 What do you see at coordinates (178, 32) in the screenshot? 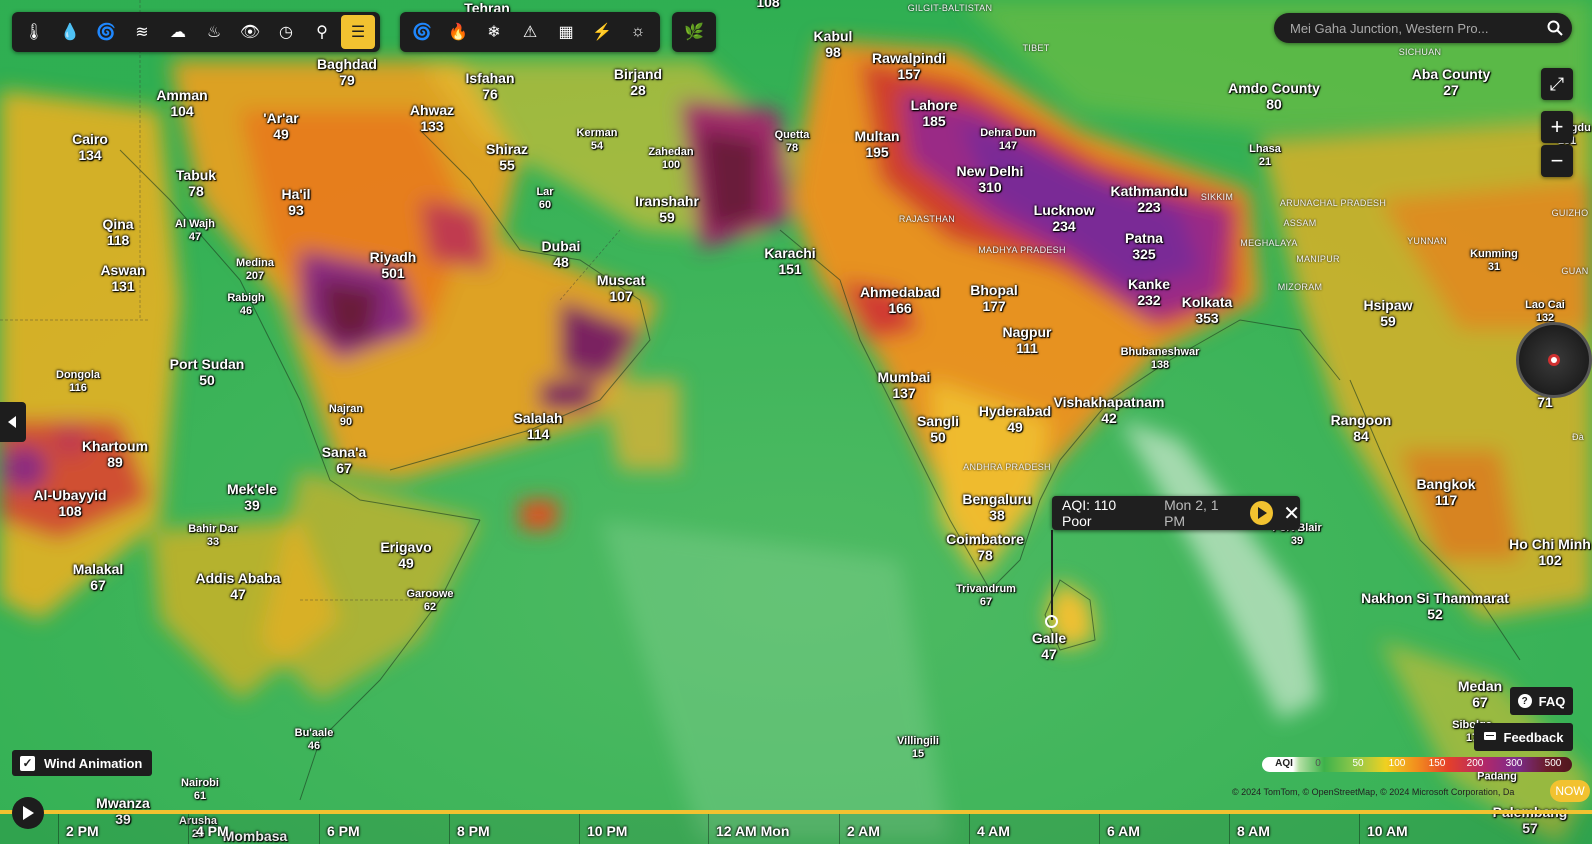
I see `cloud-icon: ☁` at bounding box center [178, 32].